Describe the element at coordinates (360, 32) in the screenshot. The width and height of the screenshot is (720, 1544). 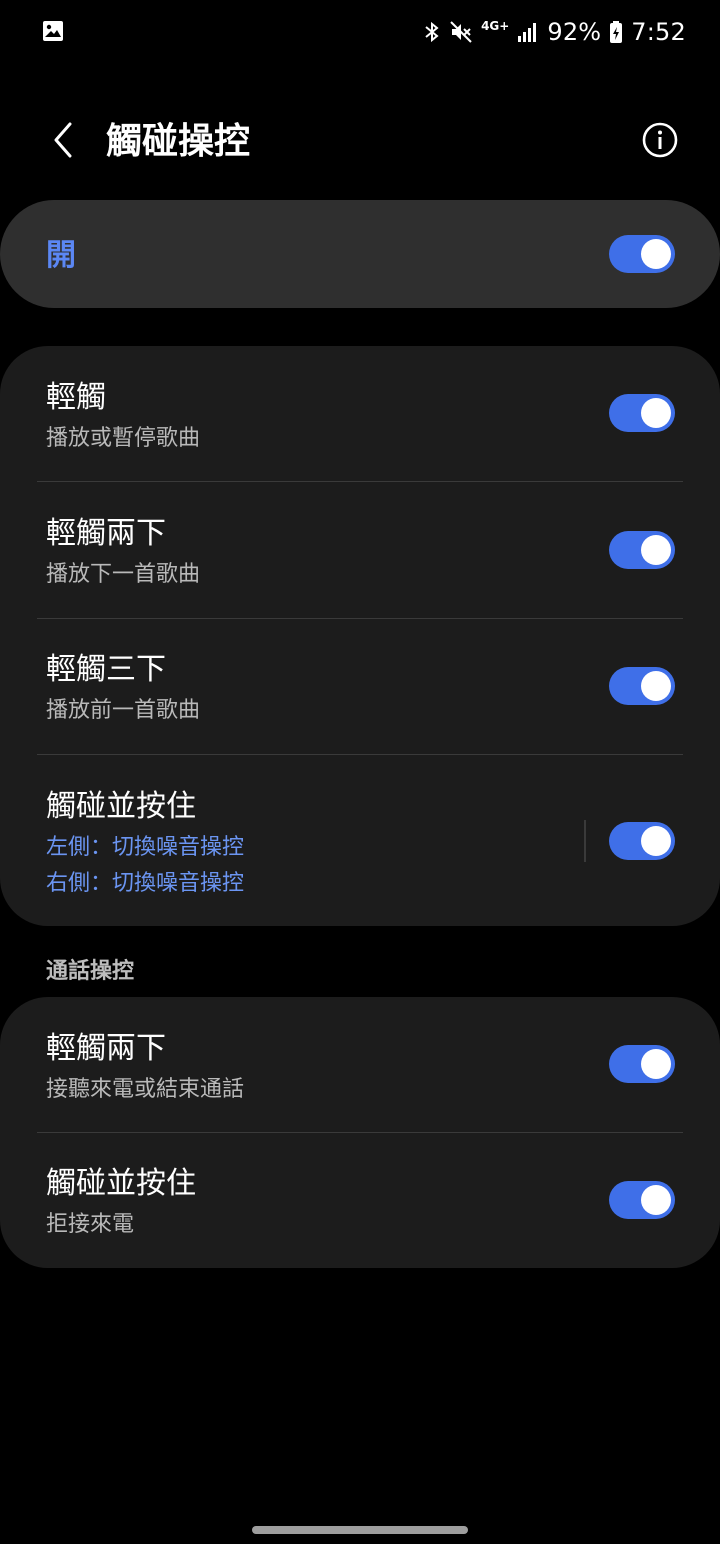
I see `status-bar: 4G+ 92% 7:52` at that location.